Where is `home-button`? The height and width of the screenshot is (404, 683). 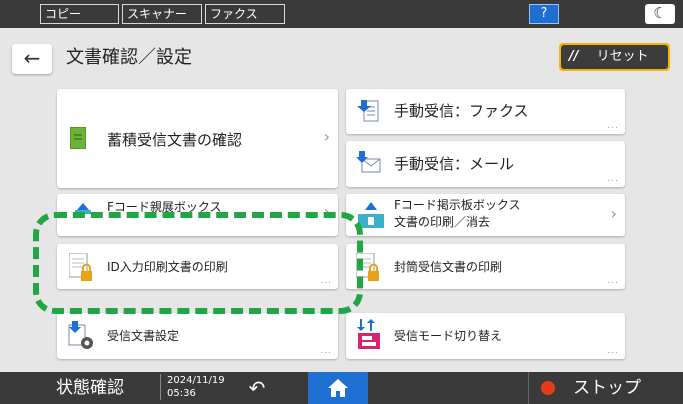
home-button is located at coordinates (338, 388).